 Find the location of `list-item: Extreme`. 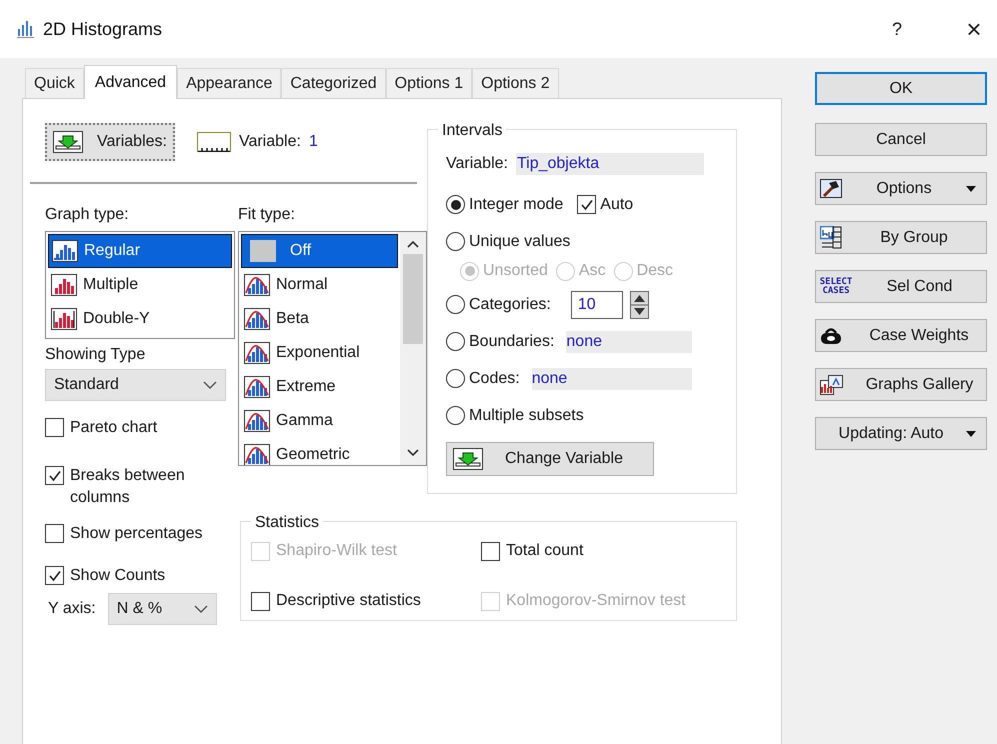

list-item: Extreme is located at coordinates (319, 387).